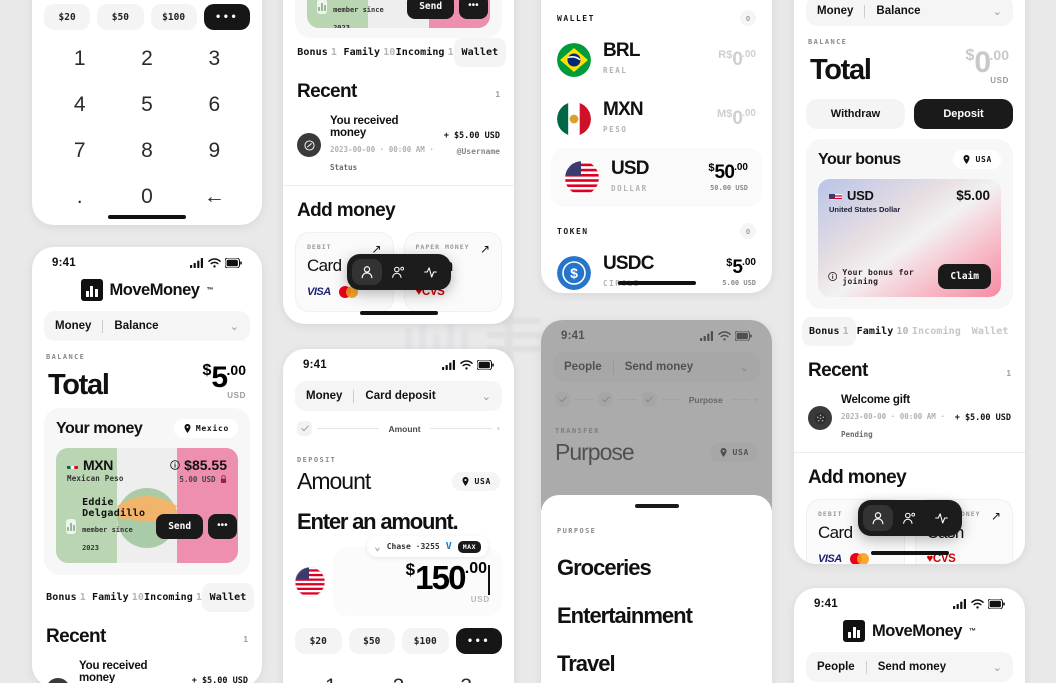  Describe the element at coordinates (983, 159) in the screenshot. I see `location-label: USA` at that location.